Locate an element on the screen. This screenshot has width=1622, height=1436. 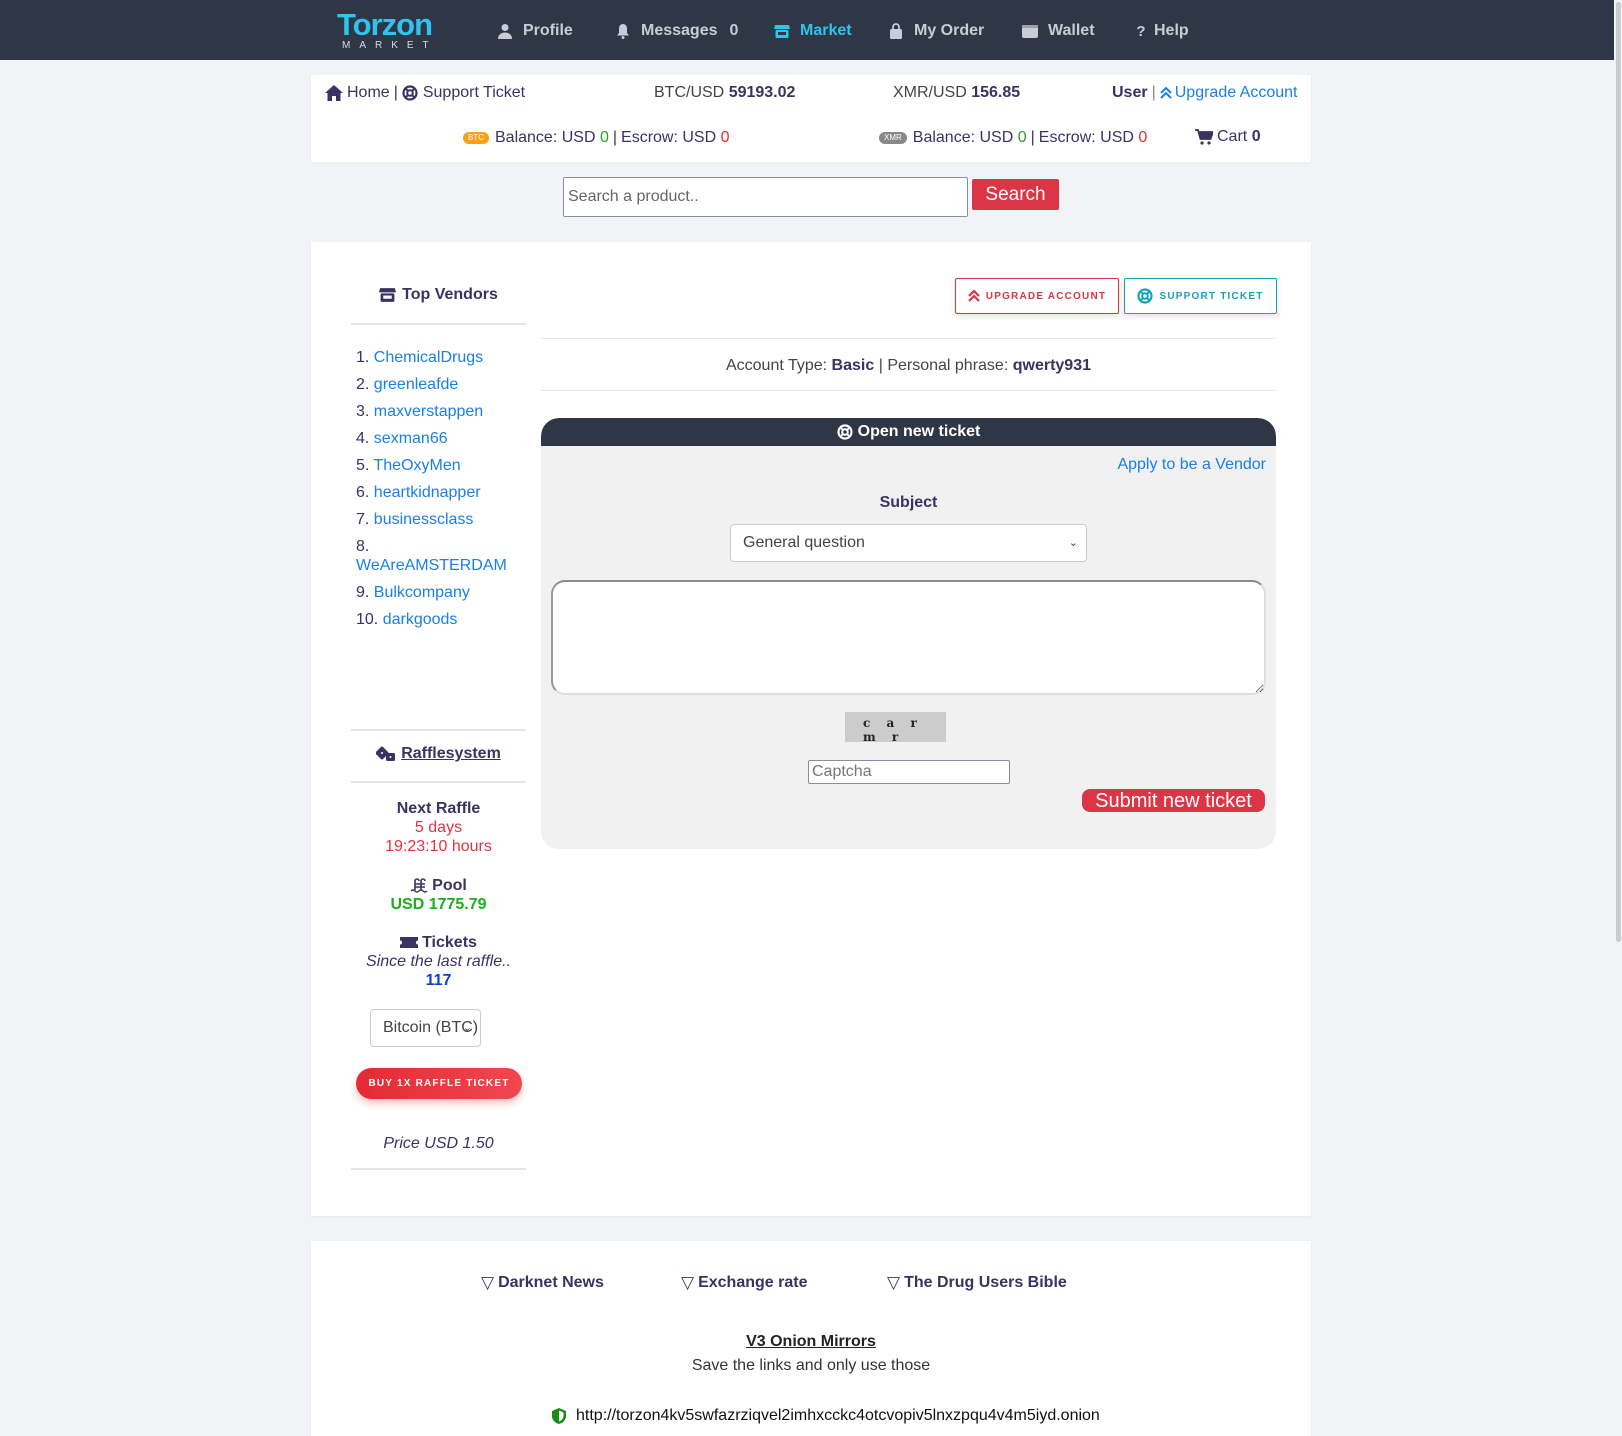
xmr-rate-label: XMR/USD is located at coordinates (930, 92).